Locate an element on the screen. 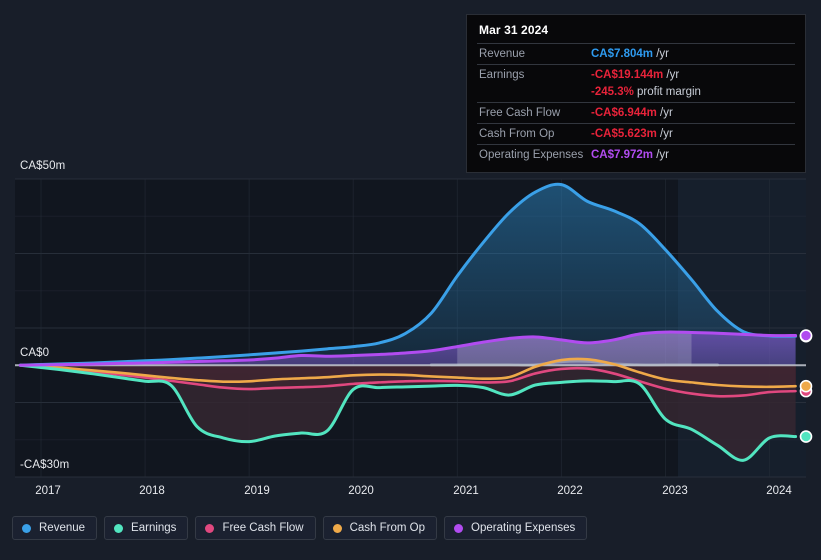  tooltip-row: Operating Expenses CA$7.972m /yr is located at coordinates (636, 154).